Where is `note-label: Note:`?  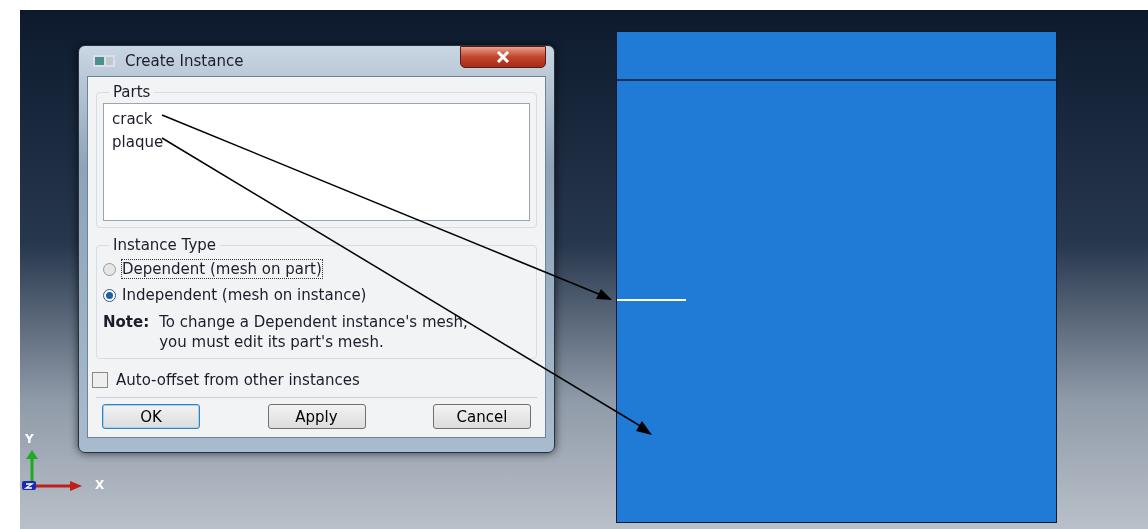
note-label: Note: is located at coordinates (126, 322).